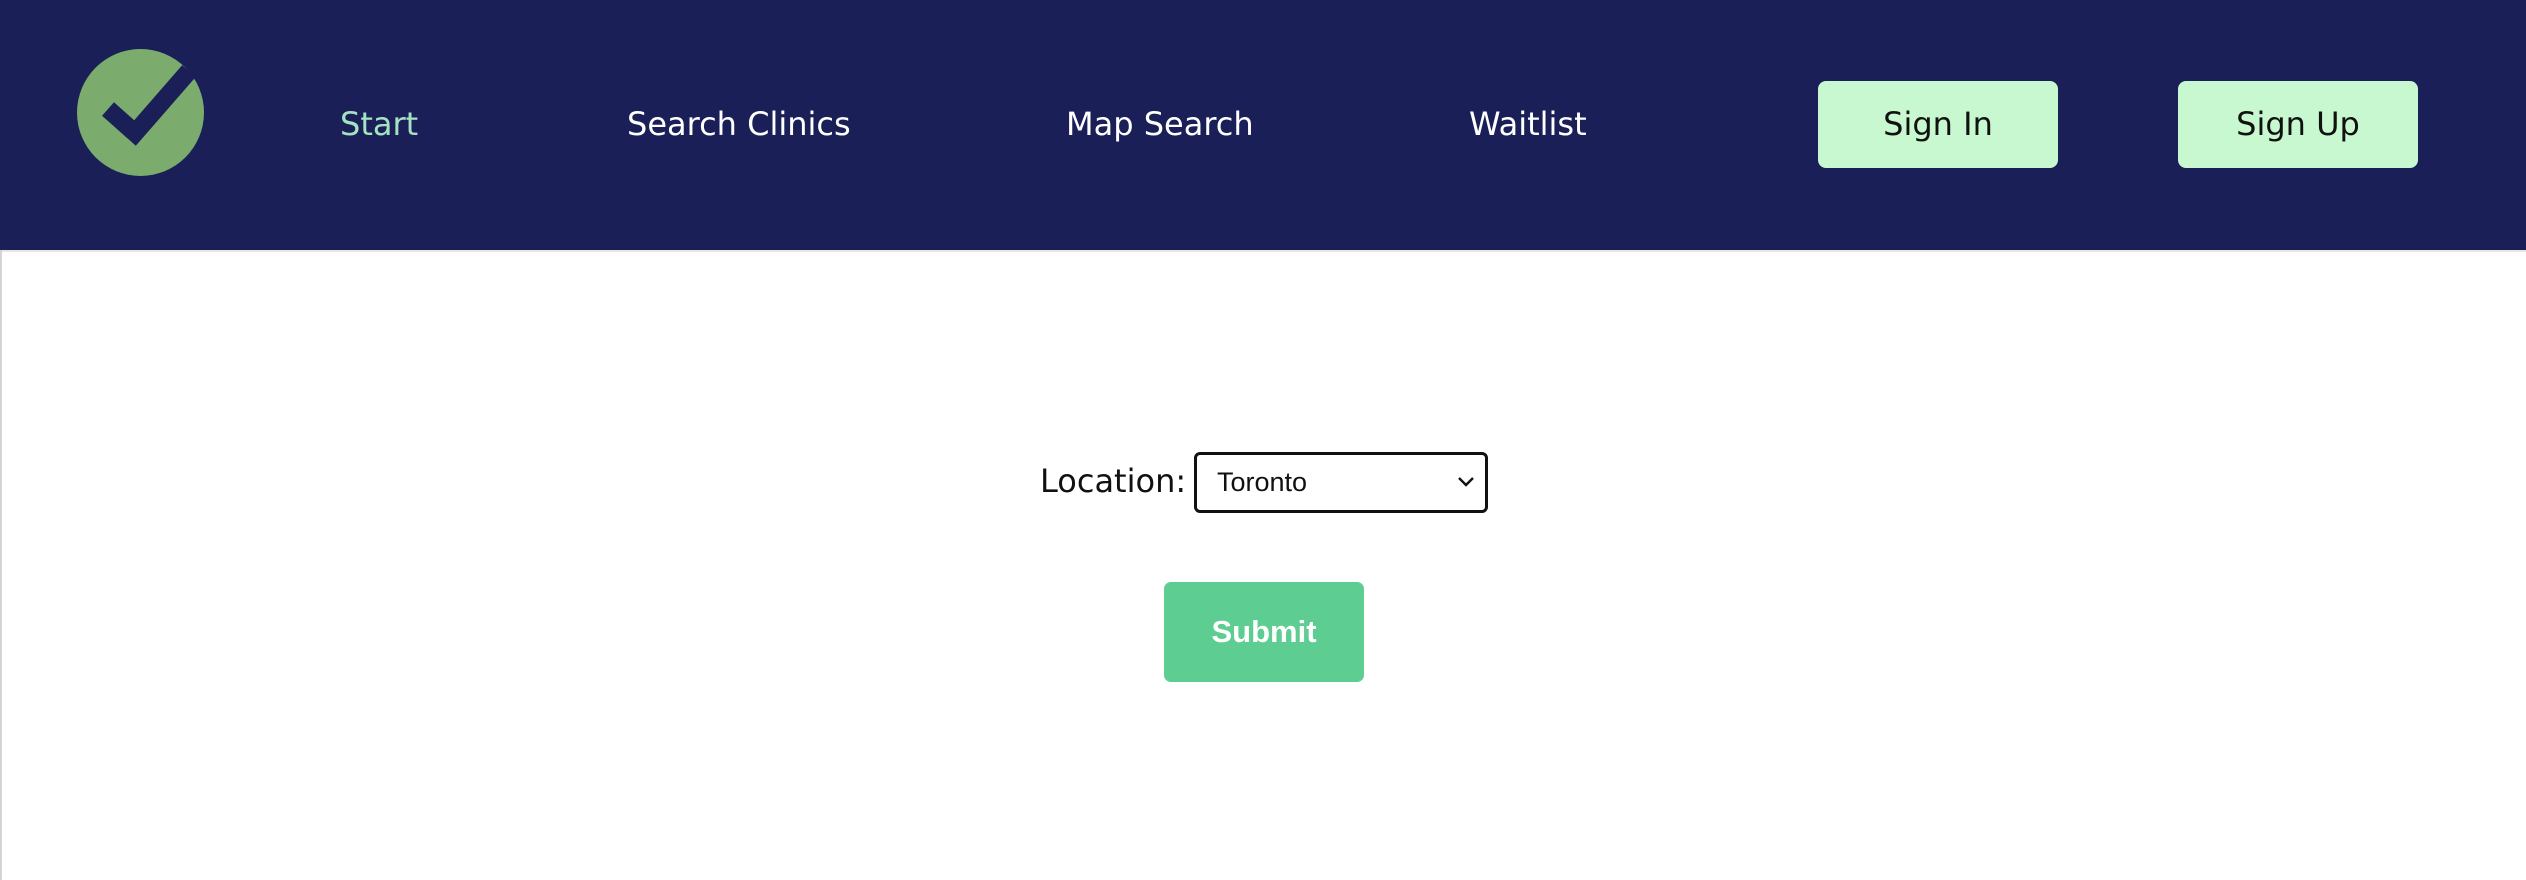  Describe the element at coordinates (1341, 482) in the screenshot. I see `location-select: Toronto` at that location.